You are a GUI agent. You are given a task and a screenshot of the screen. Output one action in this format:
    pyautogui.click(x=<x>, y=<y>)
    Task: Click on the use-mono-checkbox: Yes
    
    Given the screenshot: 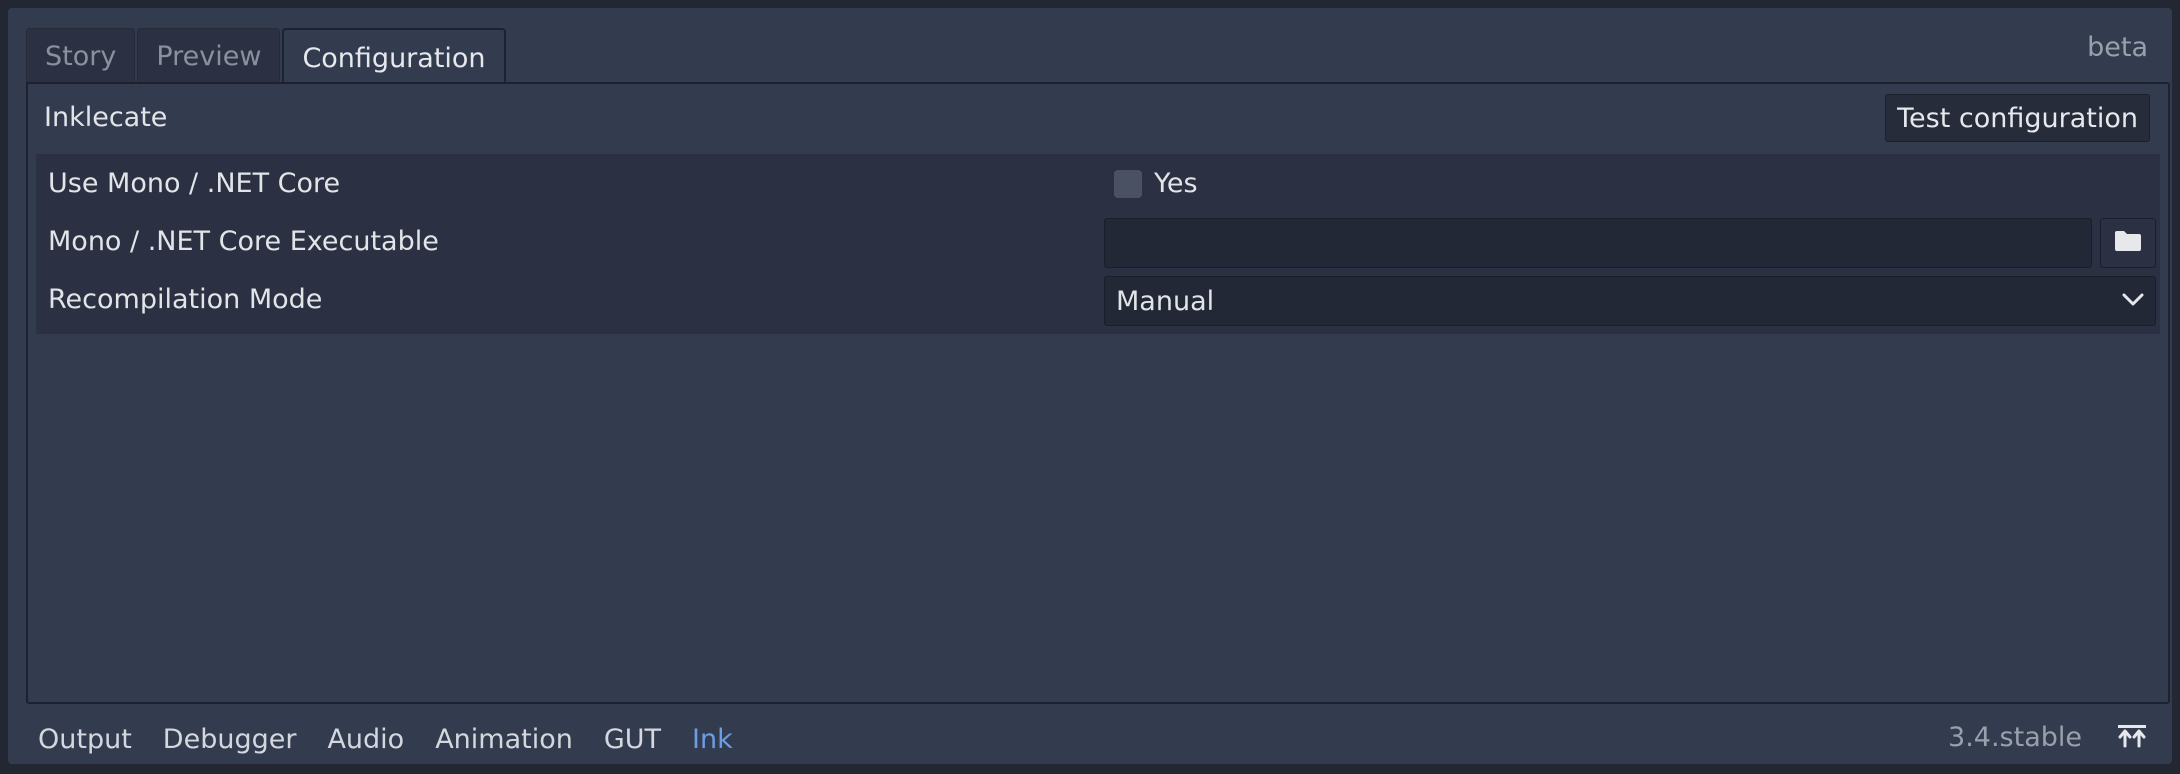 What is the action you would take?
    pyautogui.click(x=1156, y=183)
    